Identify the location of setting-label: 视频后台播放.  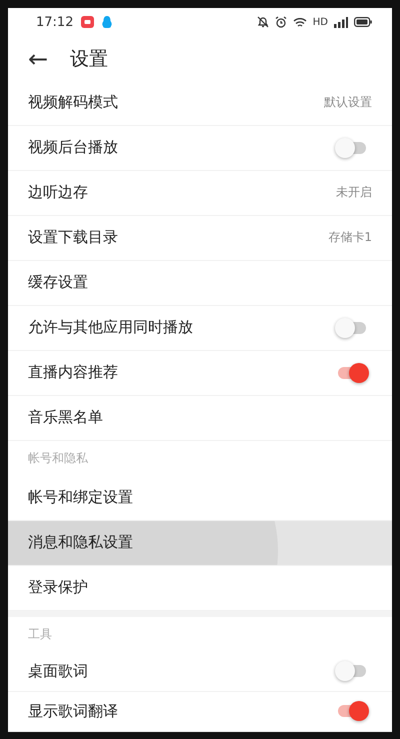
(73, 148).